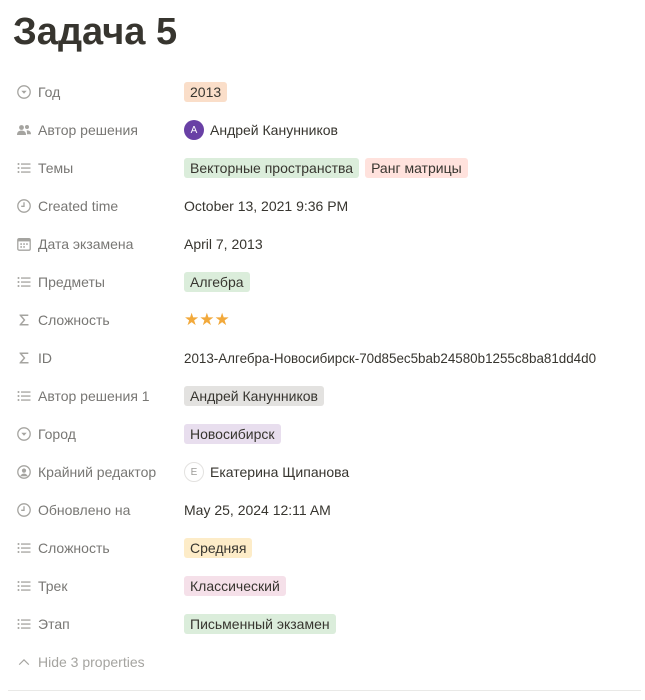  Describe the element at coordinates (24, 130) in the screenshot. I see `people-icon` at that location.